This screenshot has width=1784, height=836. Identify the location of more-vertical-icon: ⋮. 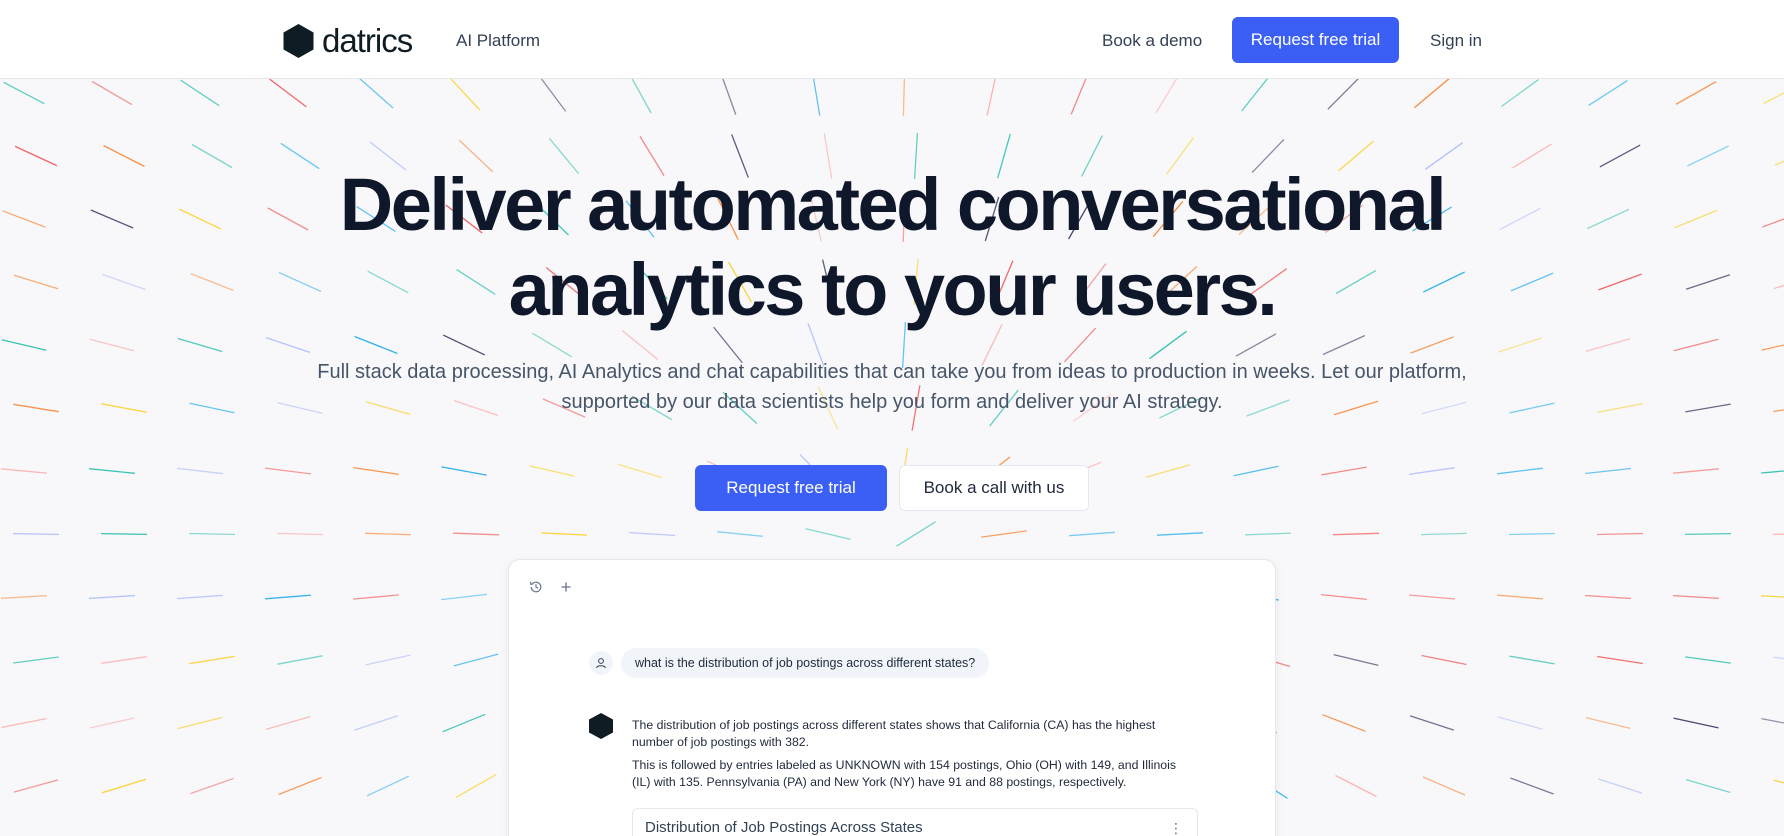
(1176, 828).